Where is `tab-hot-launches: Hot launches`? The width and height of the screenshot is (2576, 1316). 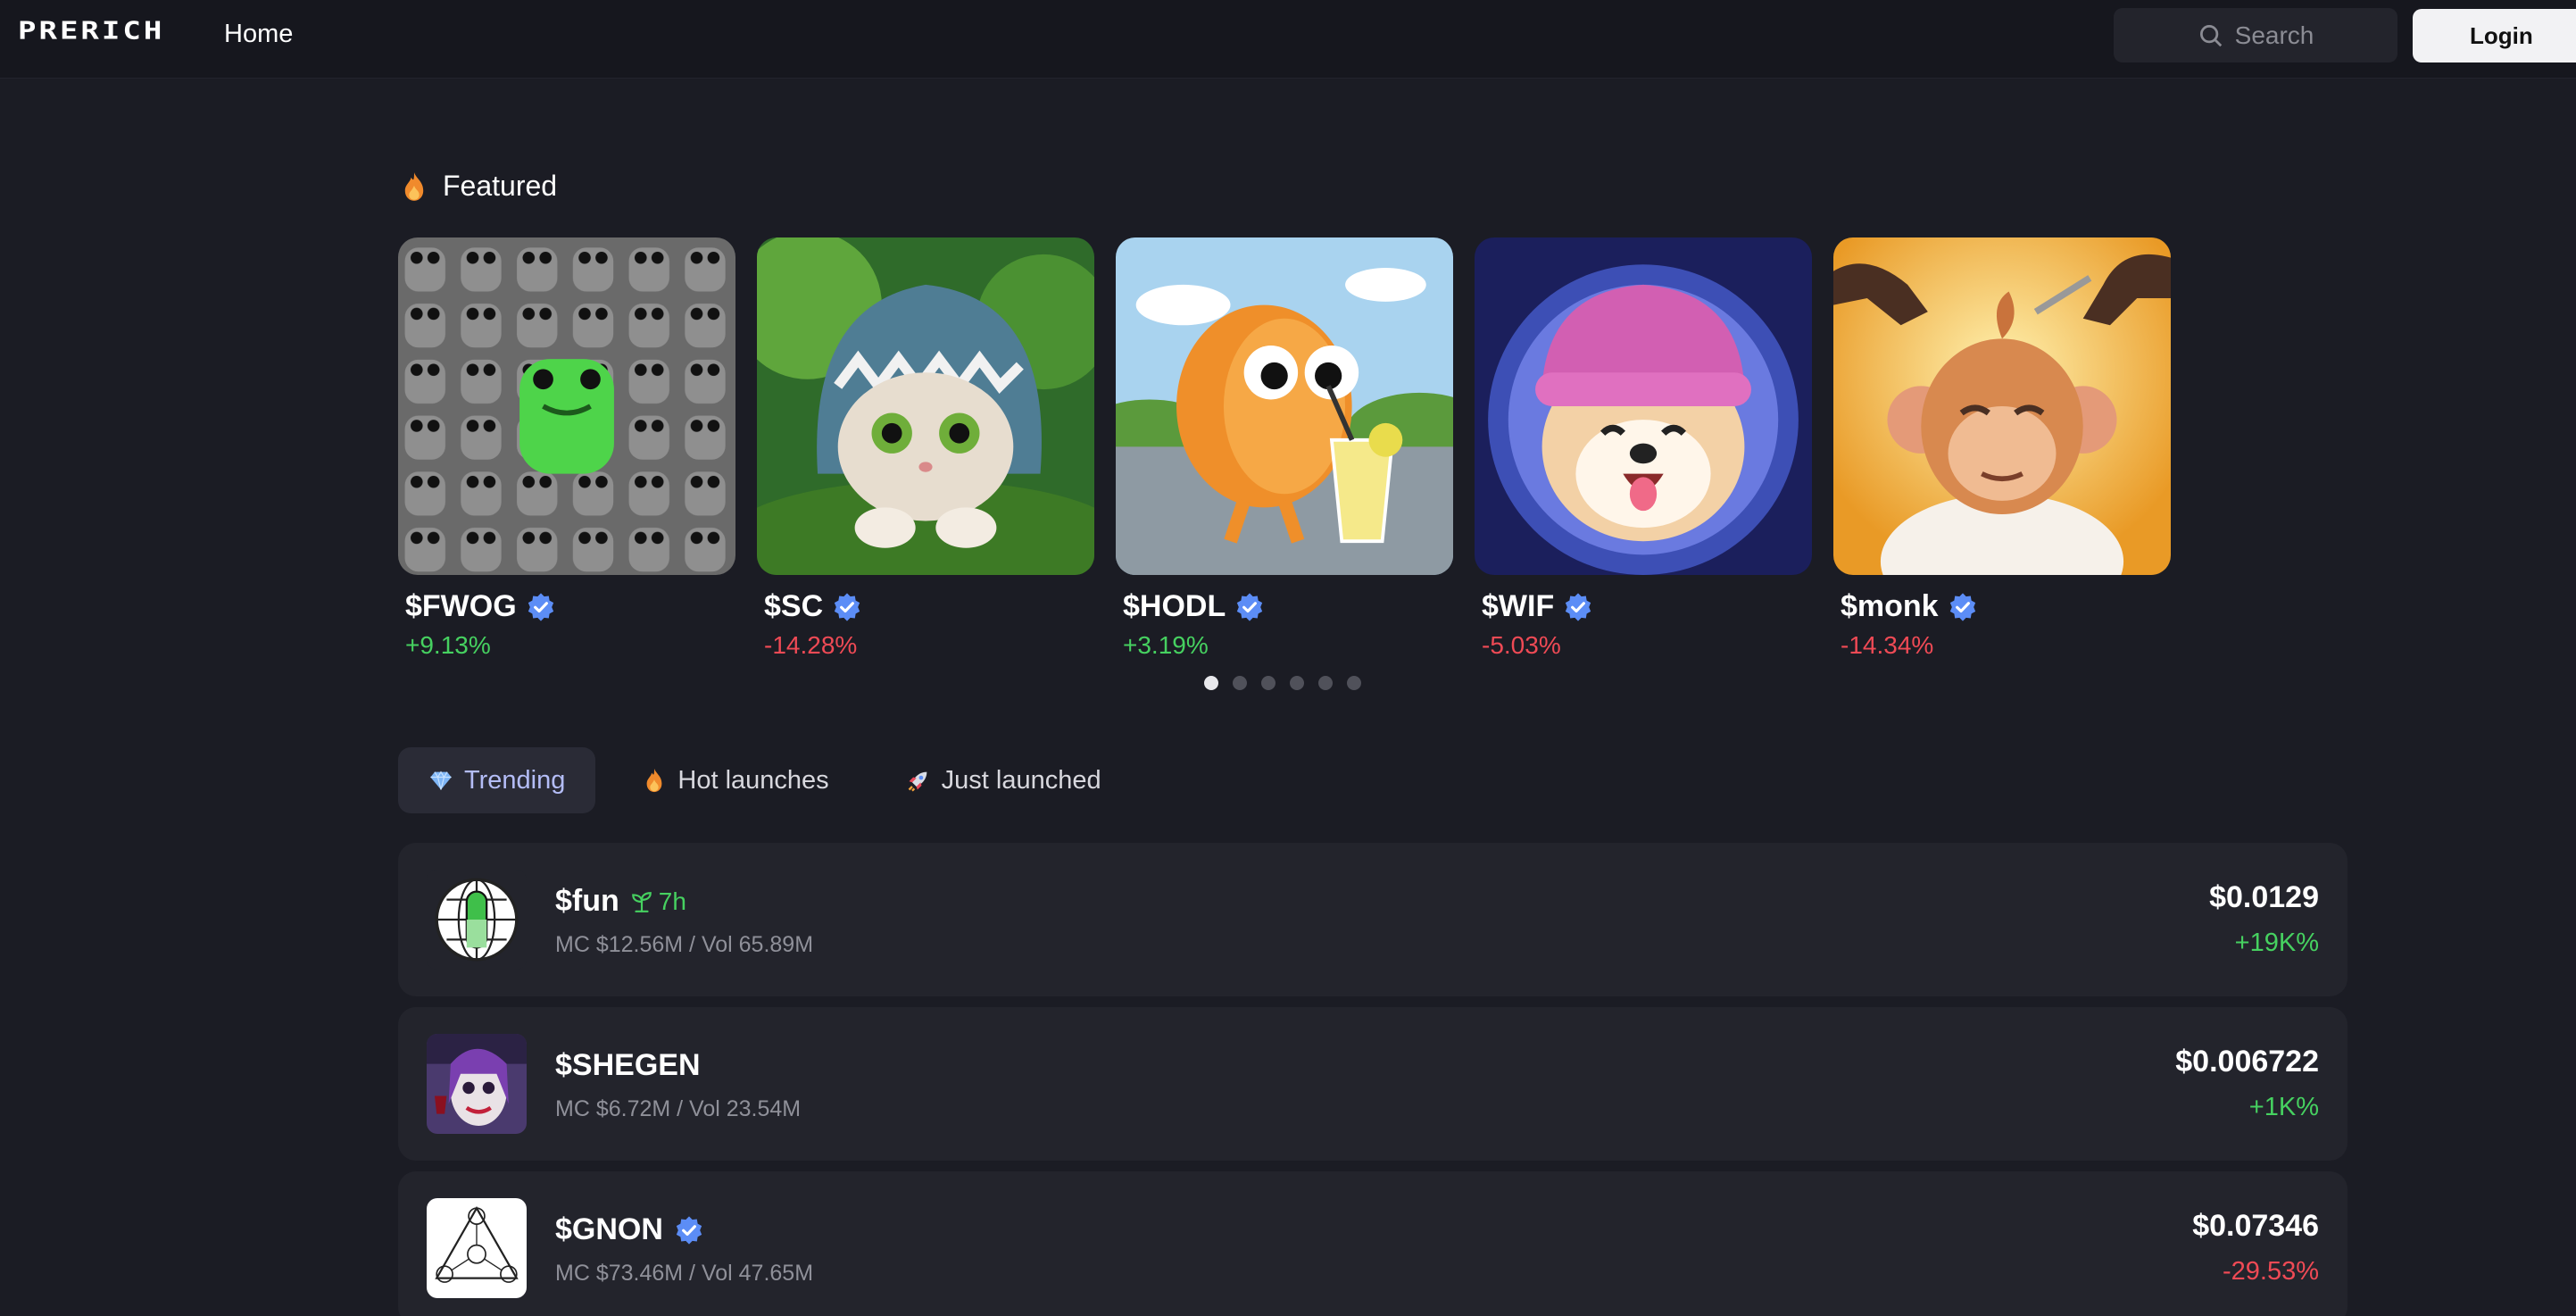
tab-hot-launches: Hot launches is located at coordinates (735, 780).